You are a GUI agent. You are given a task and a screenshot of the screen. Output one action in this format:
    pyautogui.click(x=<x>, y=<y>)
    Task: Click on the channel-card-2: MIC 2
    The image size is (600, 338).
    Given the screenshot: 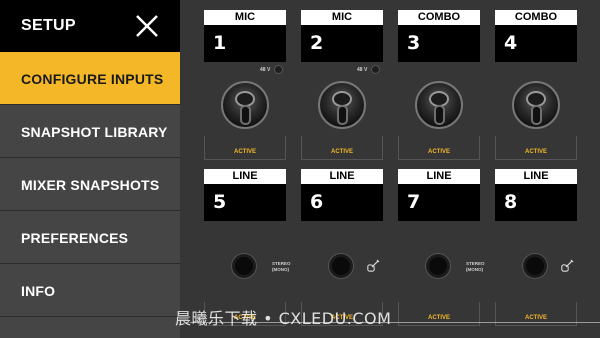 What is the action you would take?
    pyautogui.click(x=342, y=36)
    